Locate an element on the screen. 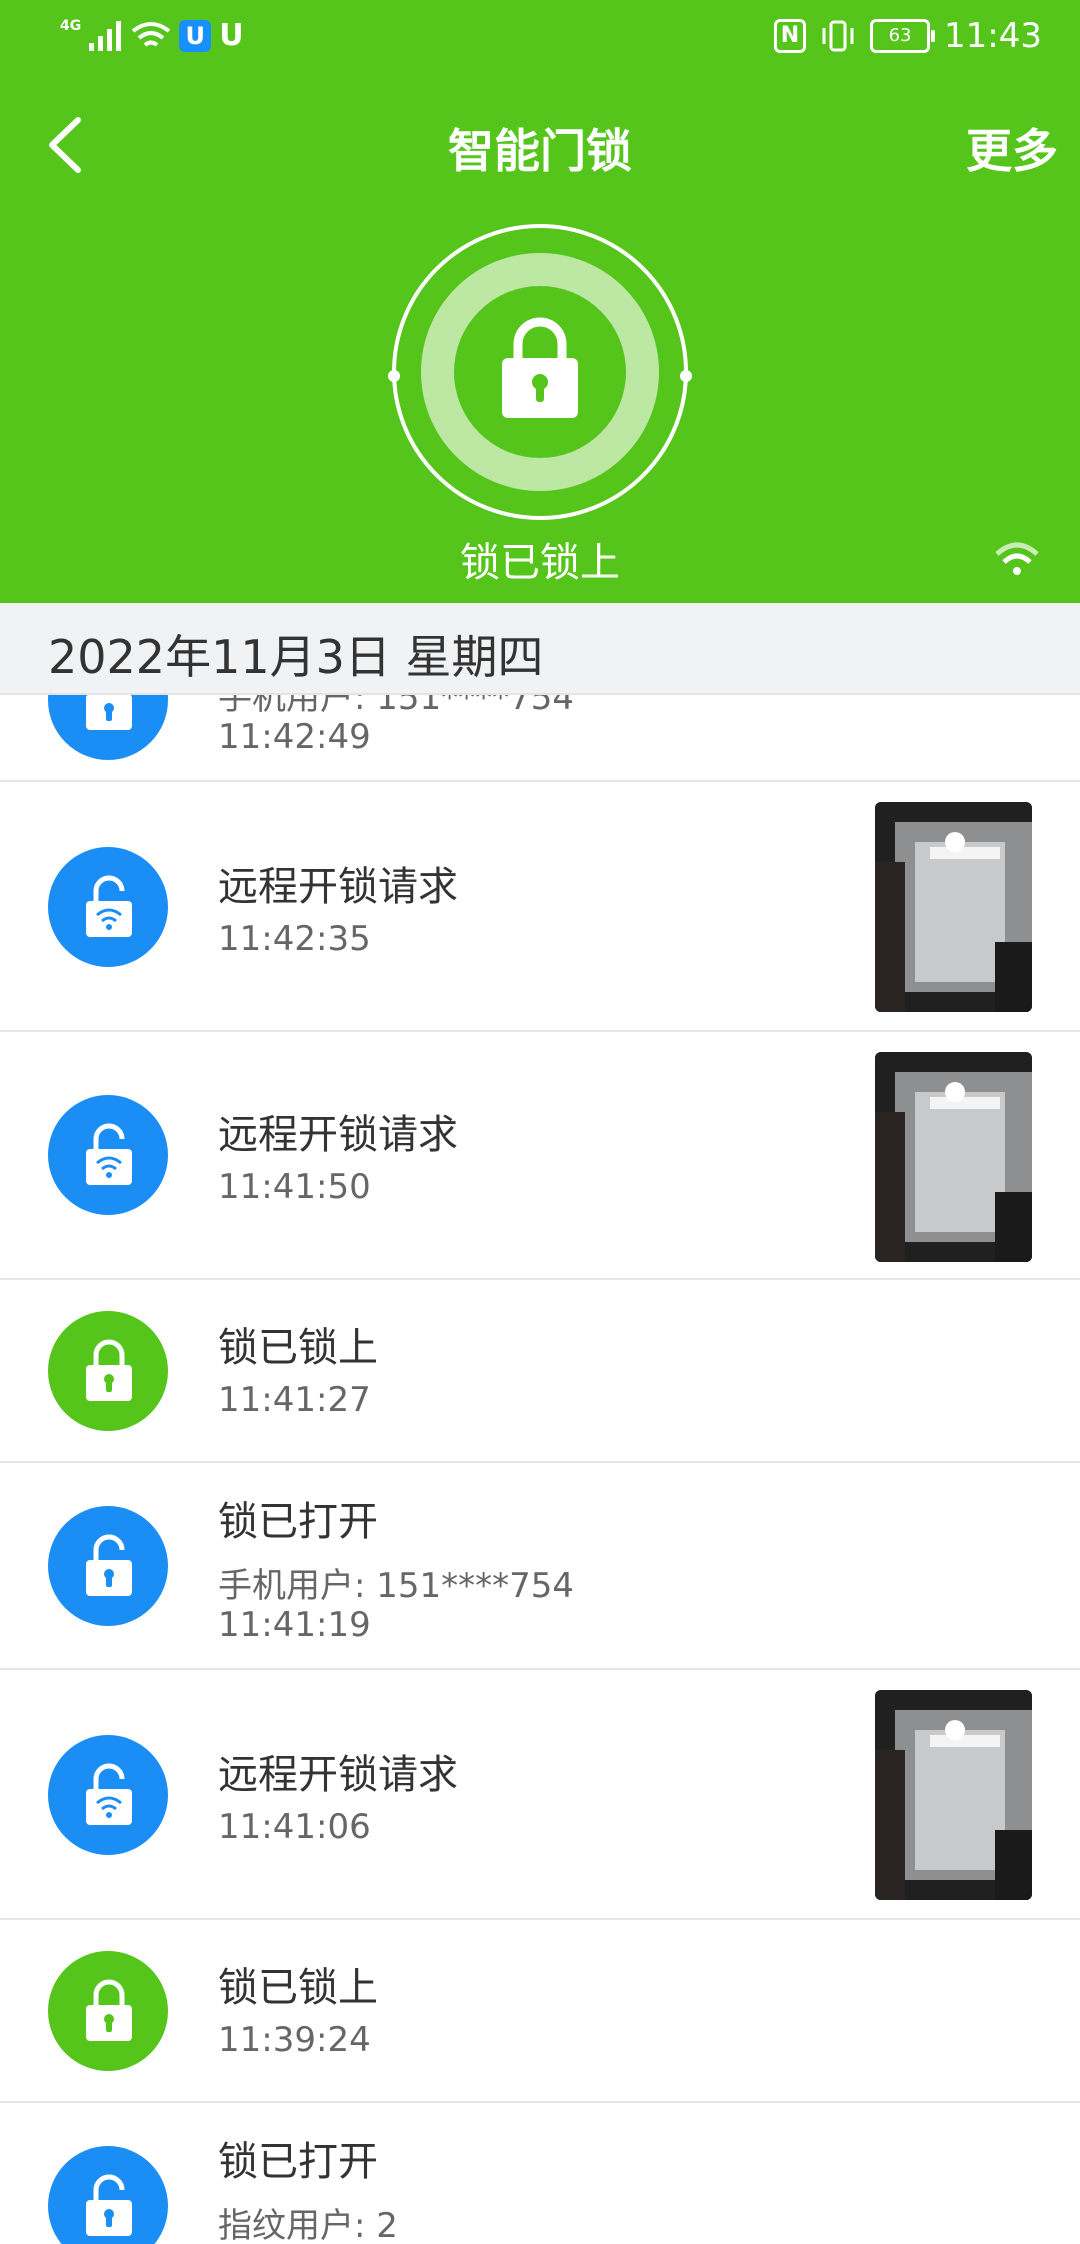 This screenshot has height=2244, width=1080. event-time: 11:41:19 is located at coordinates (294, 1625).